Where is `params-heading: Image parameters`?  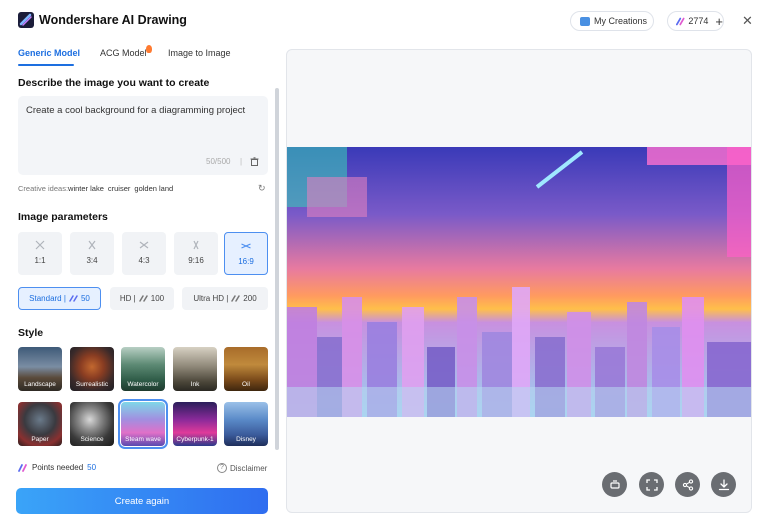
params-heading: Image parameters is located at coordinates (63, 217).